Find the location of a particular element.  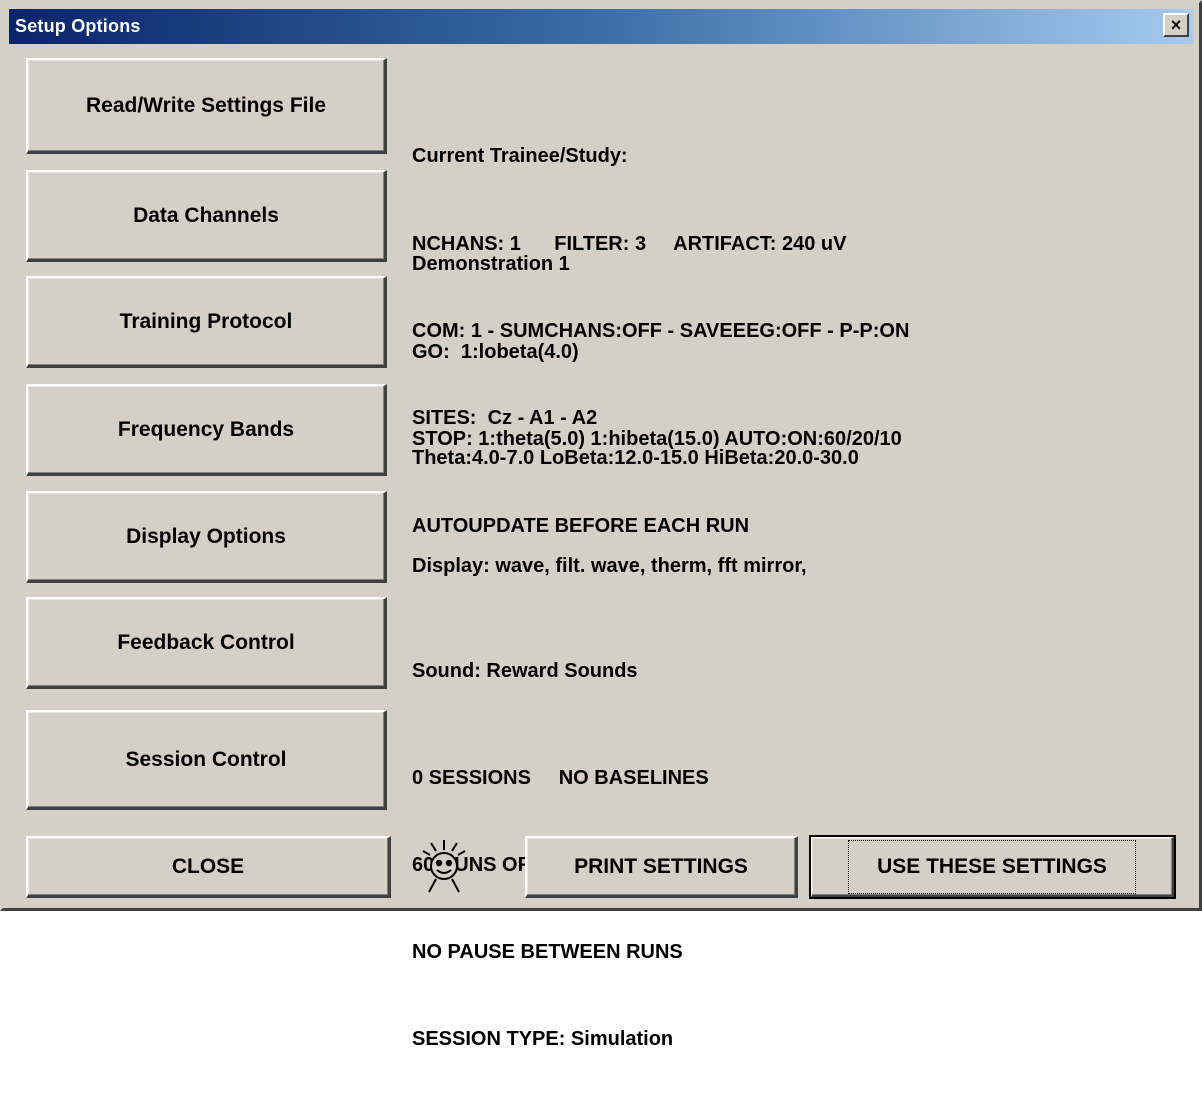

trainee-heading: Current Trainee/Study: is located at coordinates (520, 156).